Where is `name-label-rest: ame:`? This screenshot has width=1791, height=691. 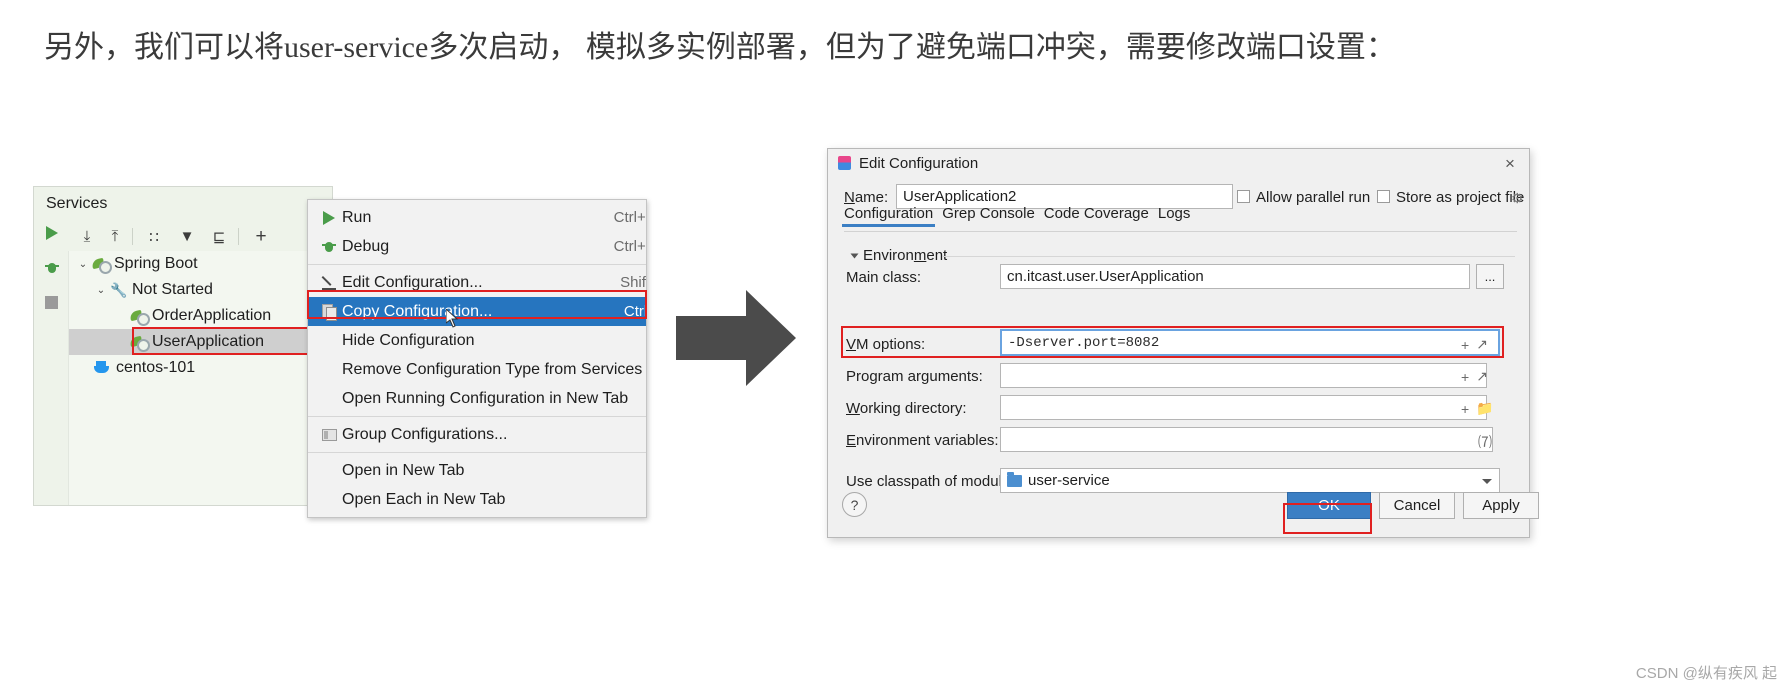 name-label-rest: ame: is located at coordinates (871, 197).